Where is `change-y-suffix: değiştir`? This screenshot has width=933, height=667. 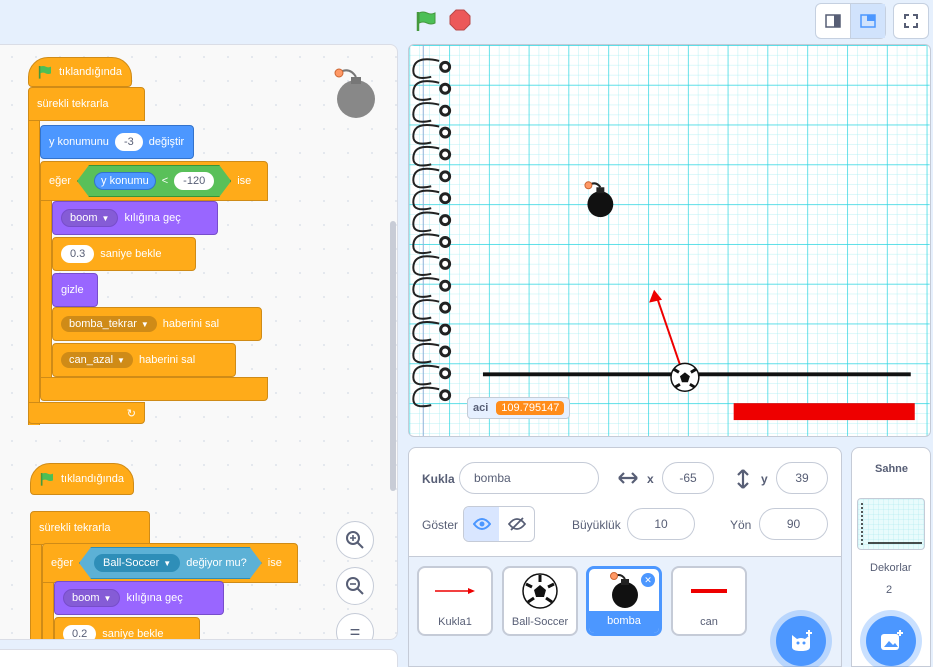
change-y-suffix: değiştir is located at coordinates (166, 142).